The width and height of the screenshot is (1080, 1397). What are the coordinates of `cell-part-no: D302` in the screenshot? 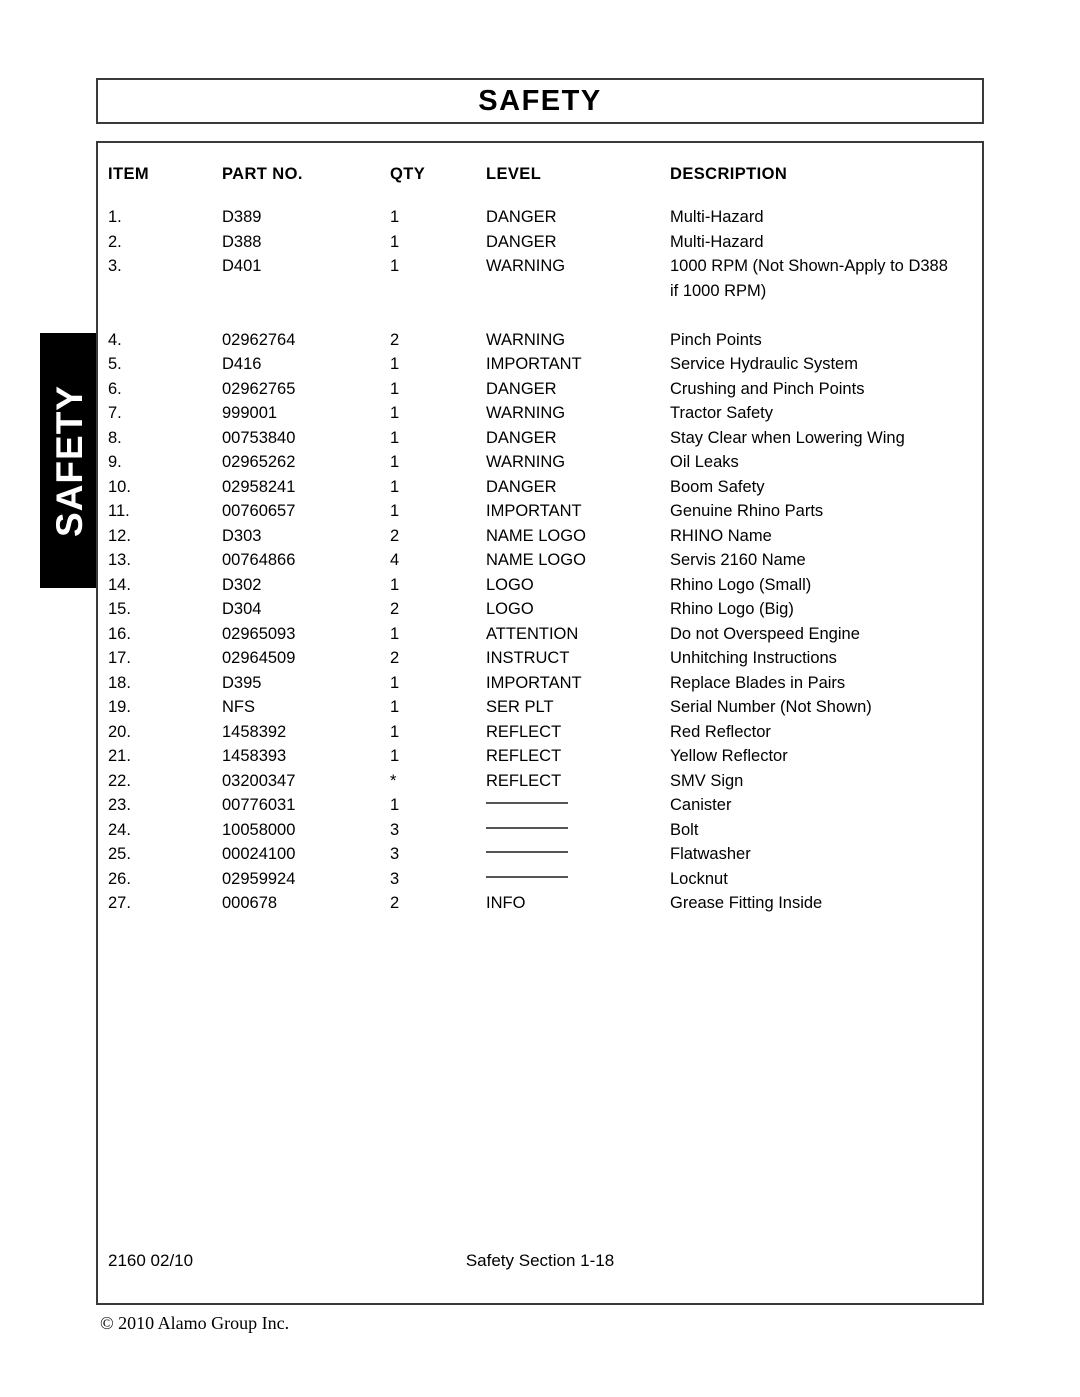 It's located at (242, 584).